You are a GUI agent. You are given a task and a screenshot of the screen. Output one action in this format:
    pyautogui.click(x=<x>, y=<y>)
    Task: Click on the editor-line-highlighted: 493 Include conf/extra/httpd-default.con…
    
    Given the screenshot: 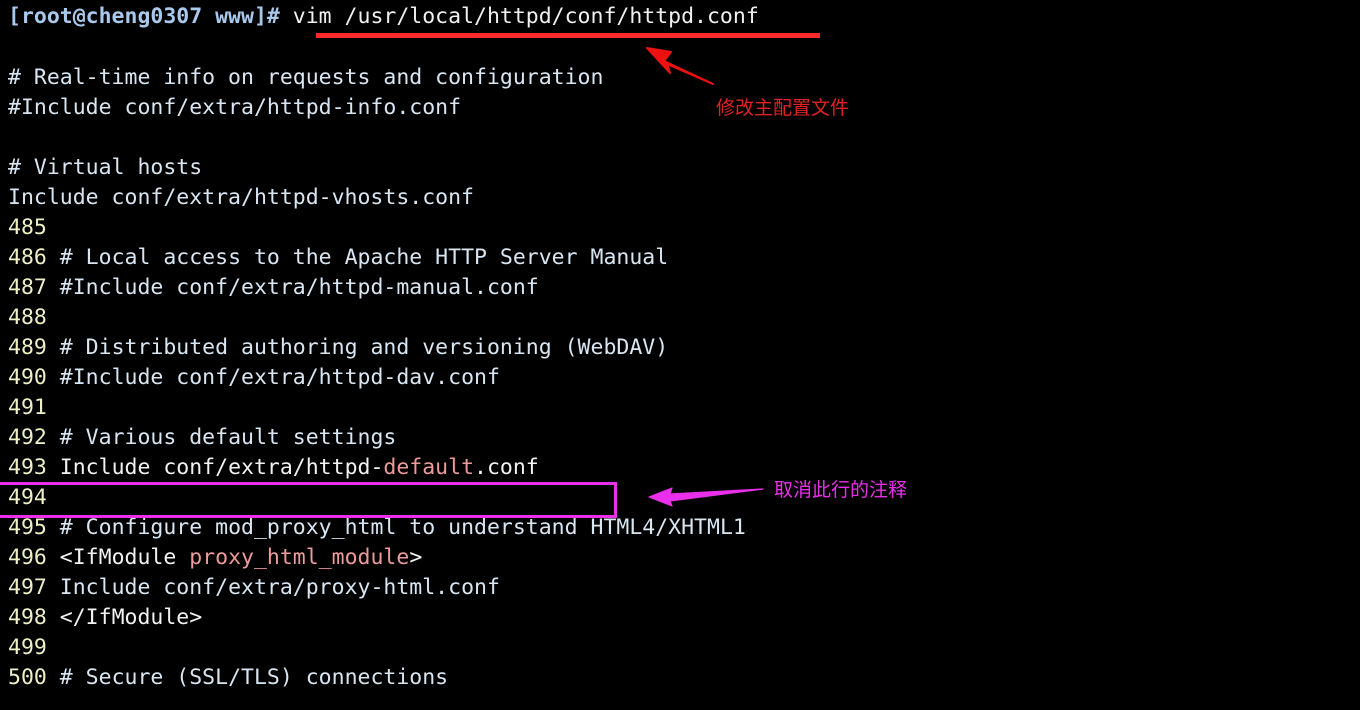 What is the action you would take?
    pyautogui.click(x=680, y=468)
    